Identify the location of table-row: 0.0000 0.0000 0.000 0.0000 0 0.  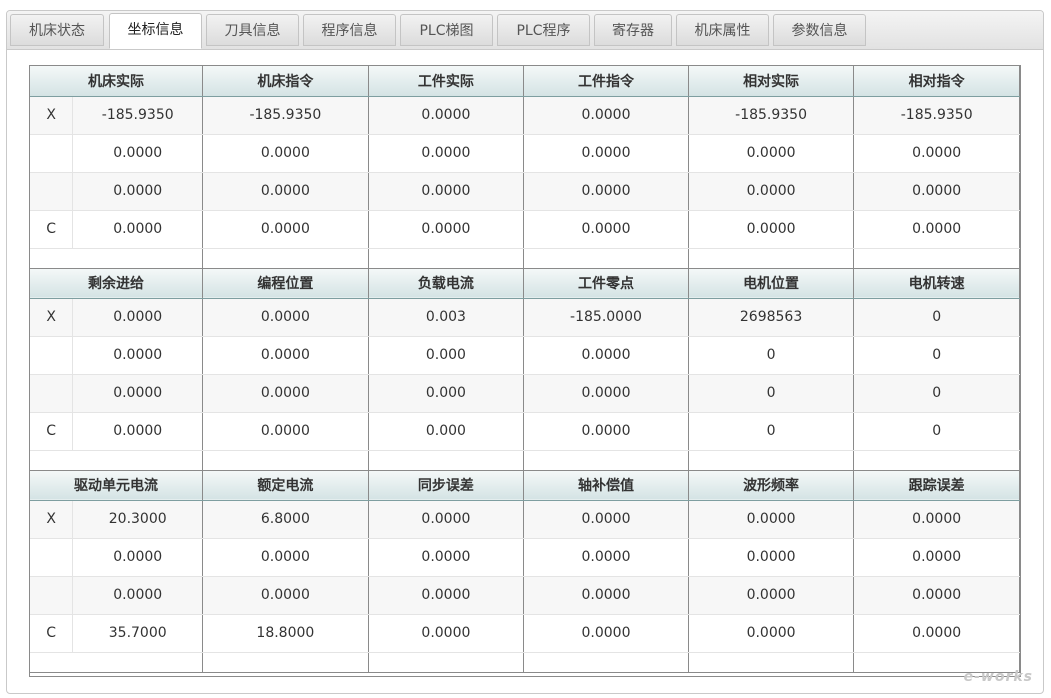
(525, 355).